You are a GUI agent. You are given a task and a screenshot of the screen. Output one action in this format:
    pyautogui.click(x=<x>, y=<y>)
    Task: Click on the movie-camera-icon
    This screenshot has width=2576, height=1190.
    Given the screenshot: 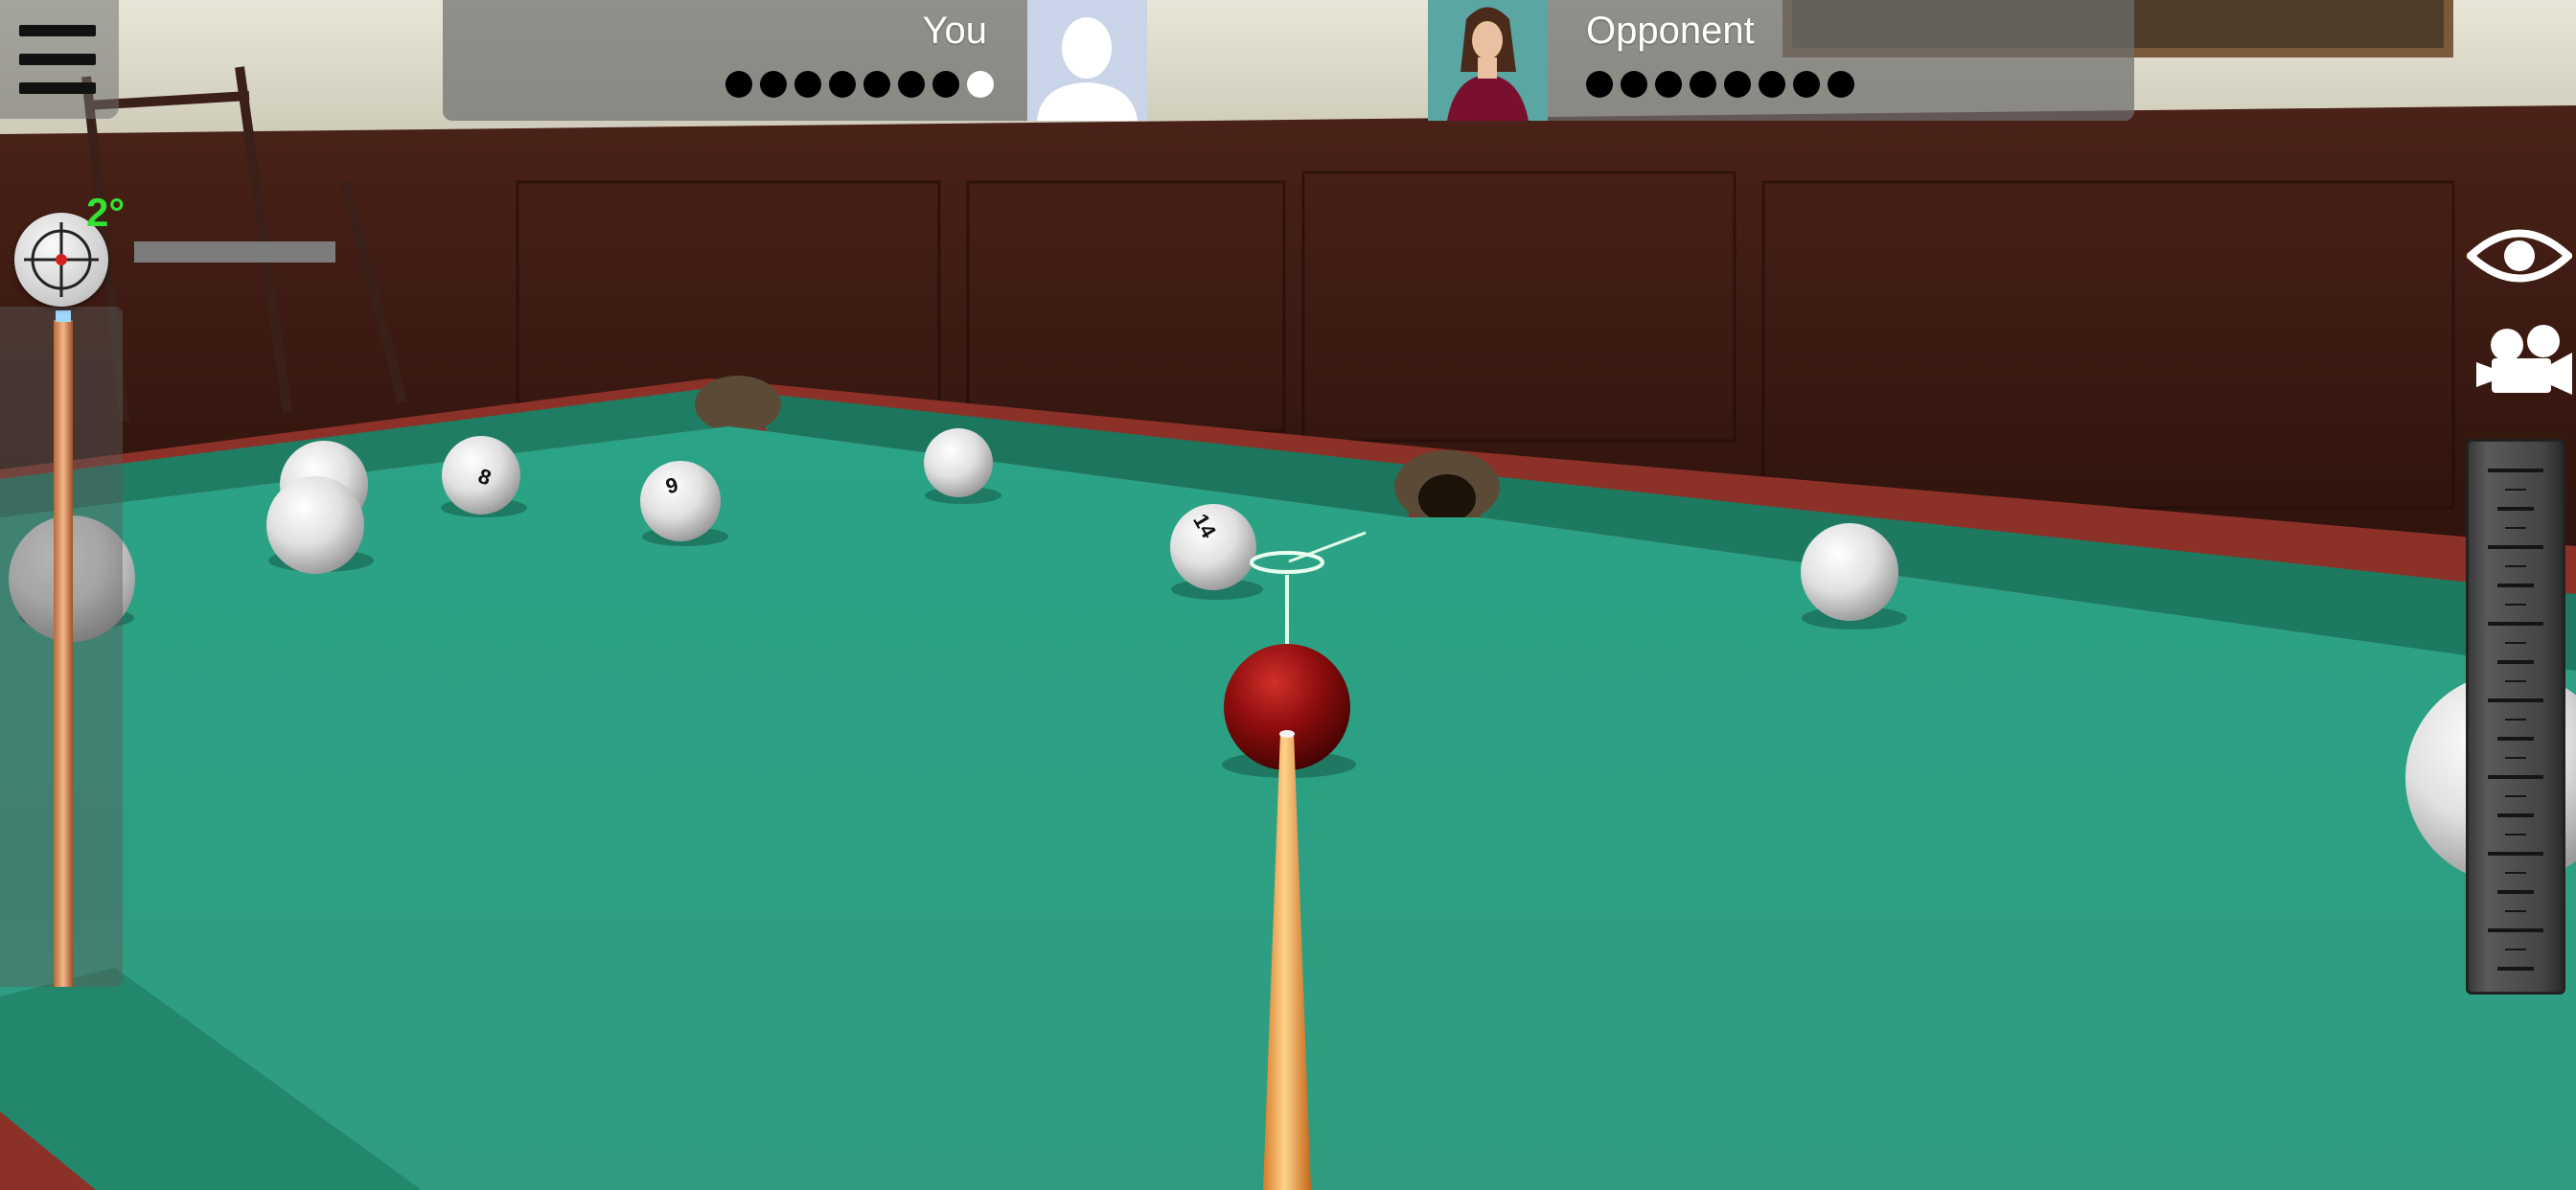 What is the action you would take?
    pyautogui.click(x=2524, y=360)
    